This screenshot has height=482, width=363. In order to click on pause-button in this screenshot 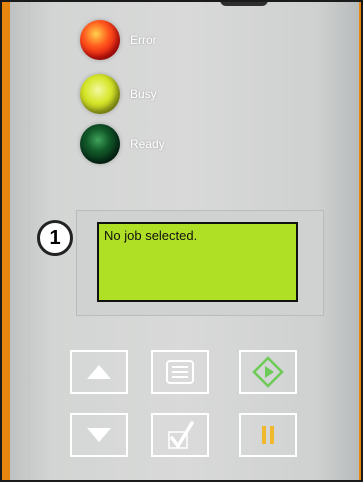, I will do `click(268, 435)`.